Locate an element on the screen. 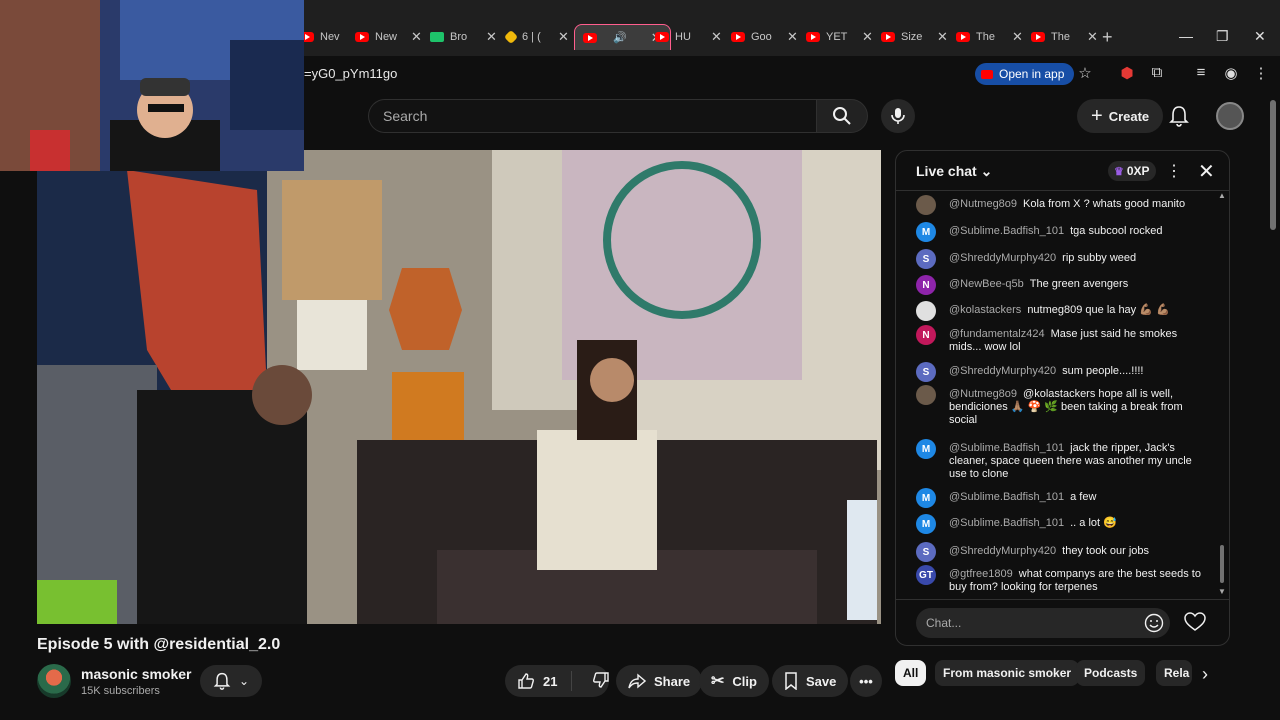 Image resolution: width=1280 pixels, height=720 pixels. browser-menu-icon: ⋮ is located at coordinates (1261, 73).